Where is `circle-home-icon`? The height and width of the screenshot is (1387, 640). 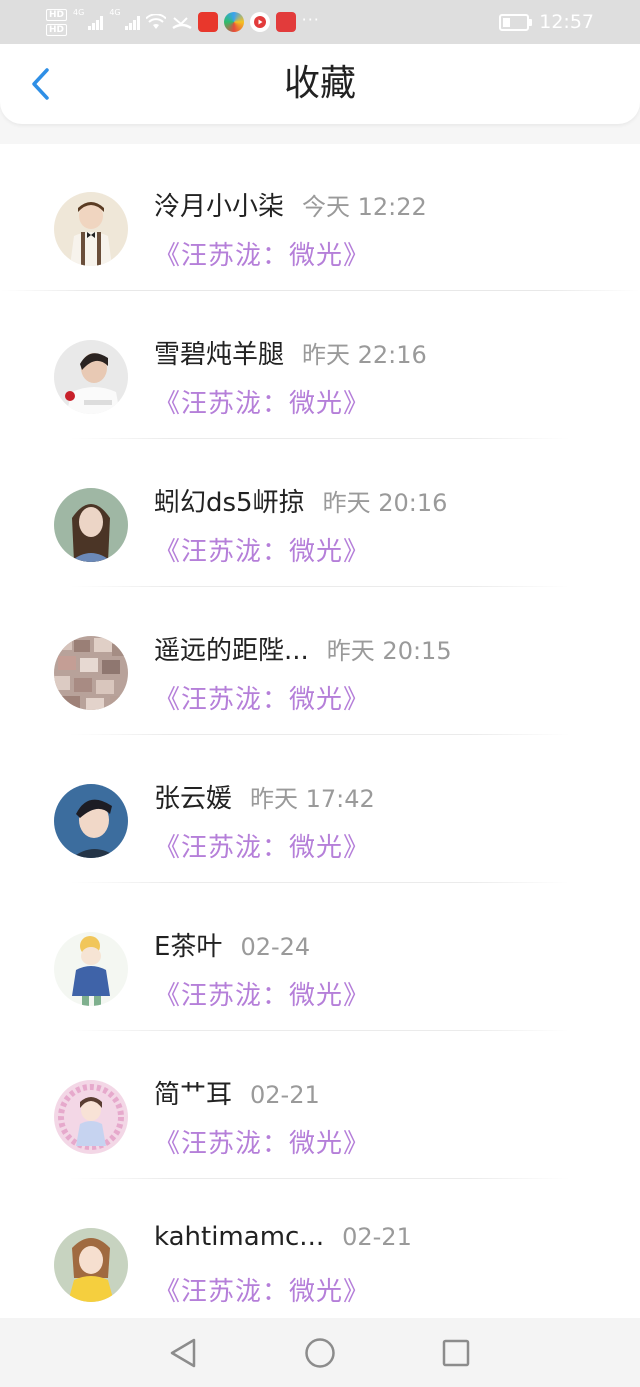 circle-home-icon is located at coordinates (320, 1353).